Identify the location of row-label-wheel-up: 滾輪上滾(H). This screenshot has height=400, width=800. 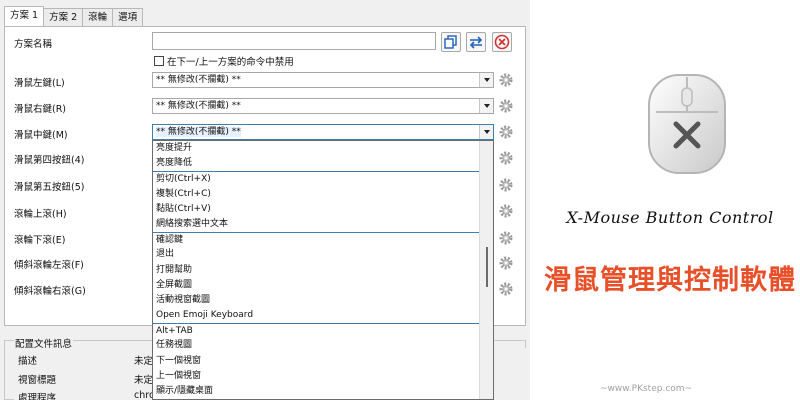
(40, 214).